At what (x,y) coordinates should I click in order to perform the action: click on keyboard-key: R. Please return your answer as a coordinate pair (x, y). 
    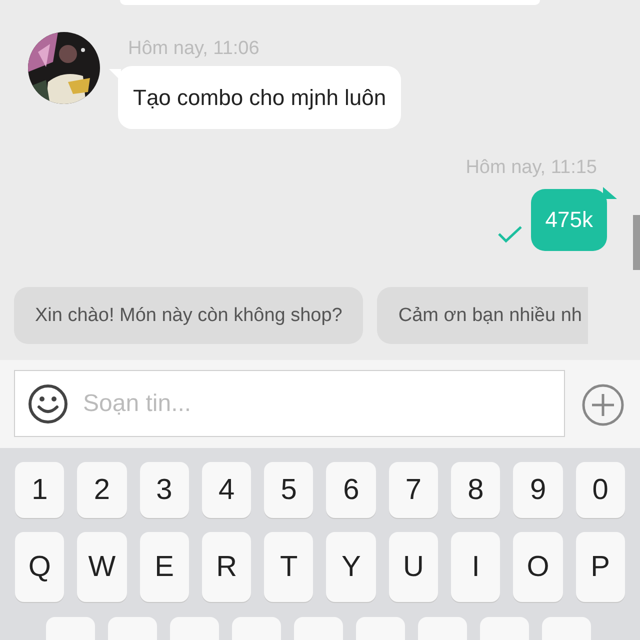
    Looking at the image, I should click on (227, 567).